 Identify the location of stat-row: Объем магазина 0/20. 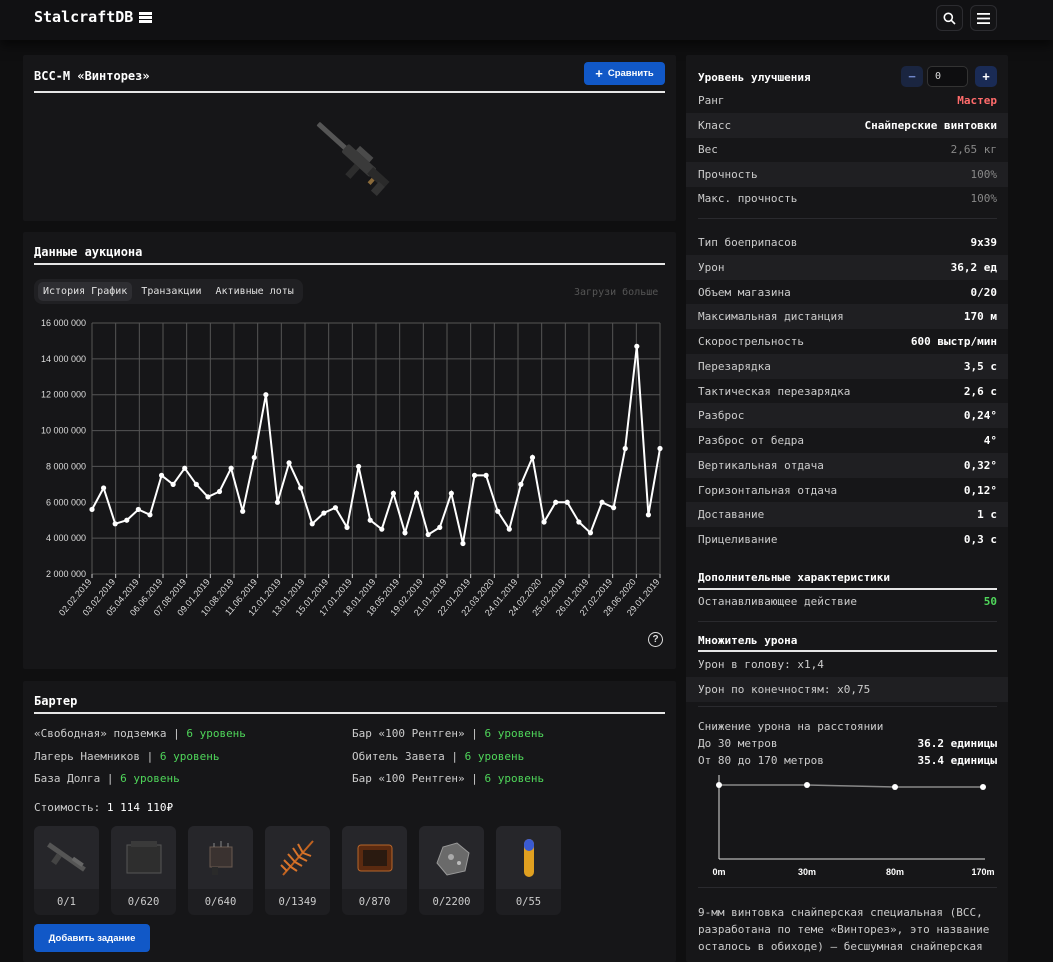
(847, 292).